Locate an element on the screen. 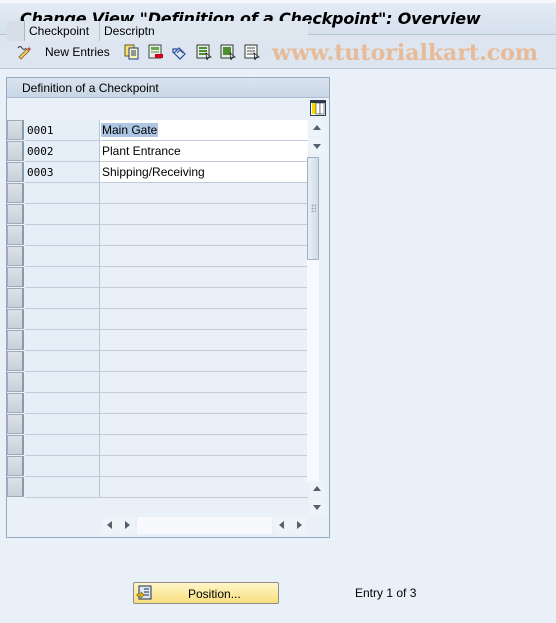 Image resolution: width=556 pixels, height=623 pixels. cell-checkpoint: 0002 is located at coordinates (62, 151).